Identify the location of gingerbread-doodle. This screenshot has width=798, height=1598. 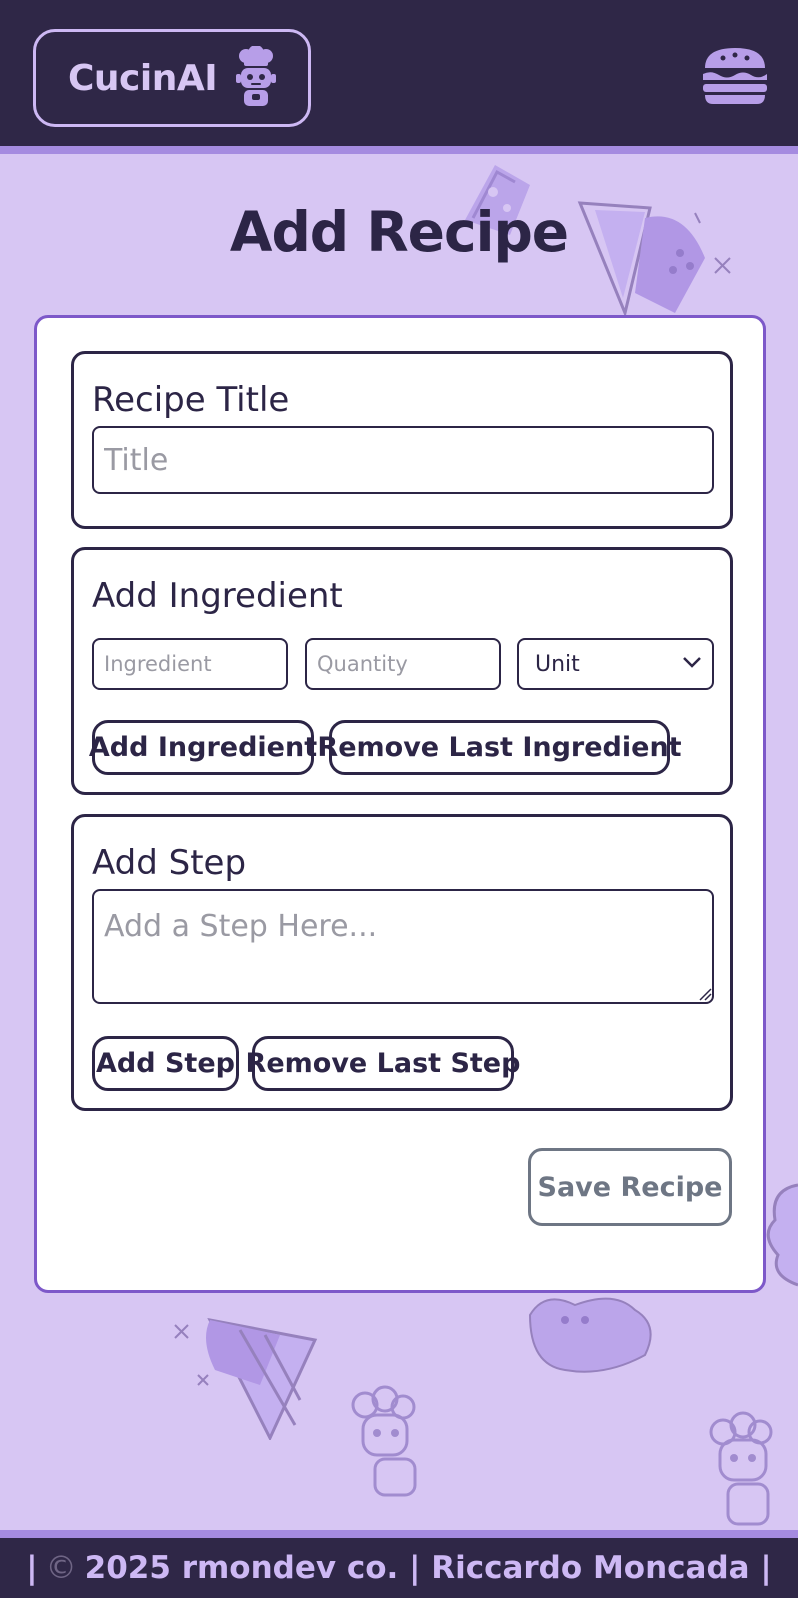
(590, 1335).